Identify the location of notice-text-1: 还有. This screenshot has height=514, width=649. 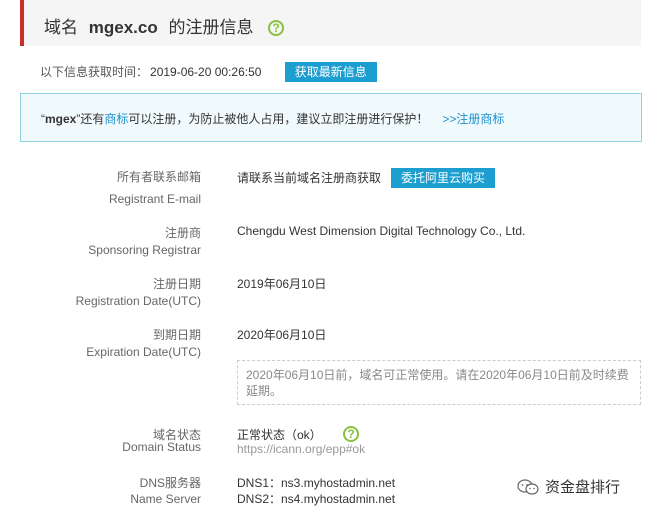
(92, 119).